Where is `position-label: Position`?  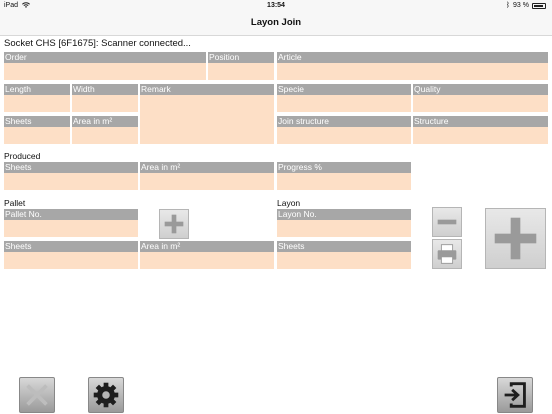
position-label: Position is located at coordinates (241, 57).